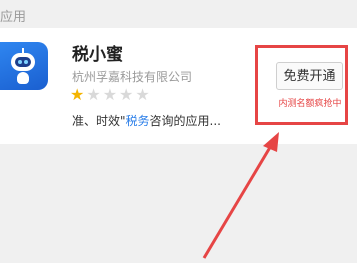 The height and width of the screenshot is (263, 357). I want to click on arrow-head, so click(271, 142).